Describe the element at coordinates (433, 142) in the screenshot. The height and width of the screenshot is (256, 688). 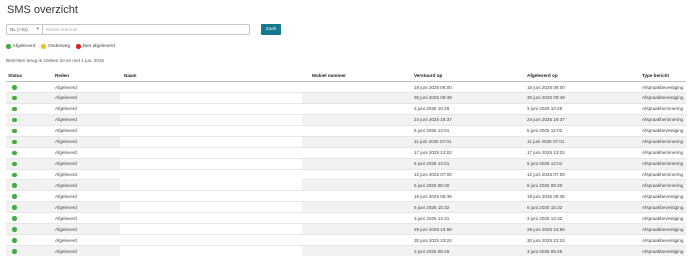
I see `cell-verstuurd: 11 juni 2025 07:01` at that location.